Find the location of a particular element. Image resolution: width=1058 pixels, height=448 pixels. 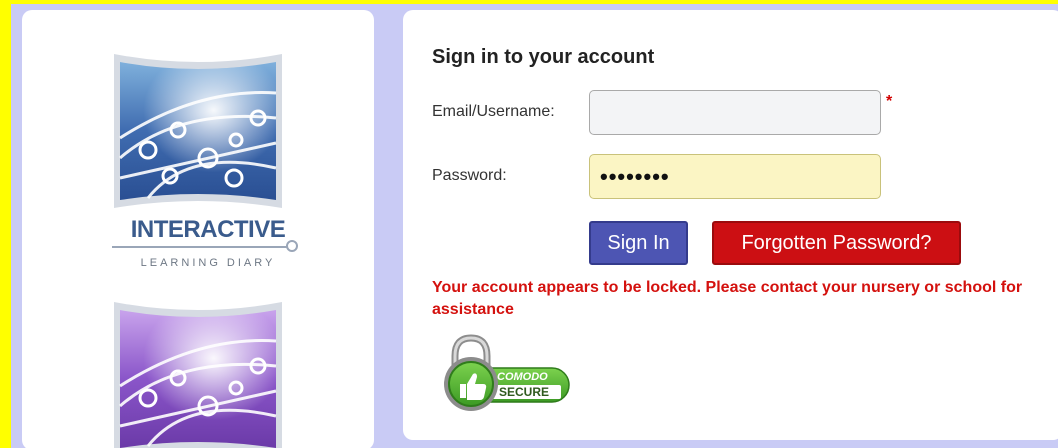

badge-text: SECURE is located at coordinates (524, 392).